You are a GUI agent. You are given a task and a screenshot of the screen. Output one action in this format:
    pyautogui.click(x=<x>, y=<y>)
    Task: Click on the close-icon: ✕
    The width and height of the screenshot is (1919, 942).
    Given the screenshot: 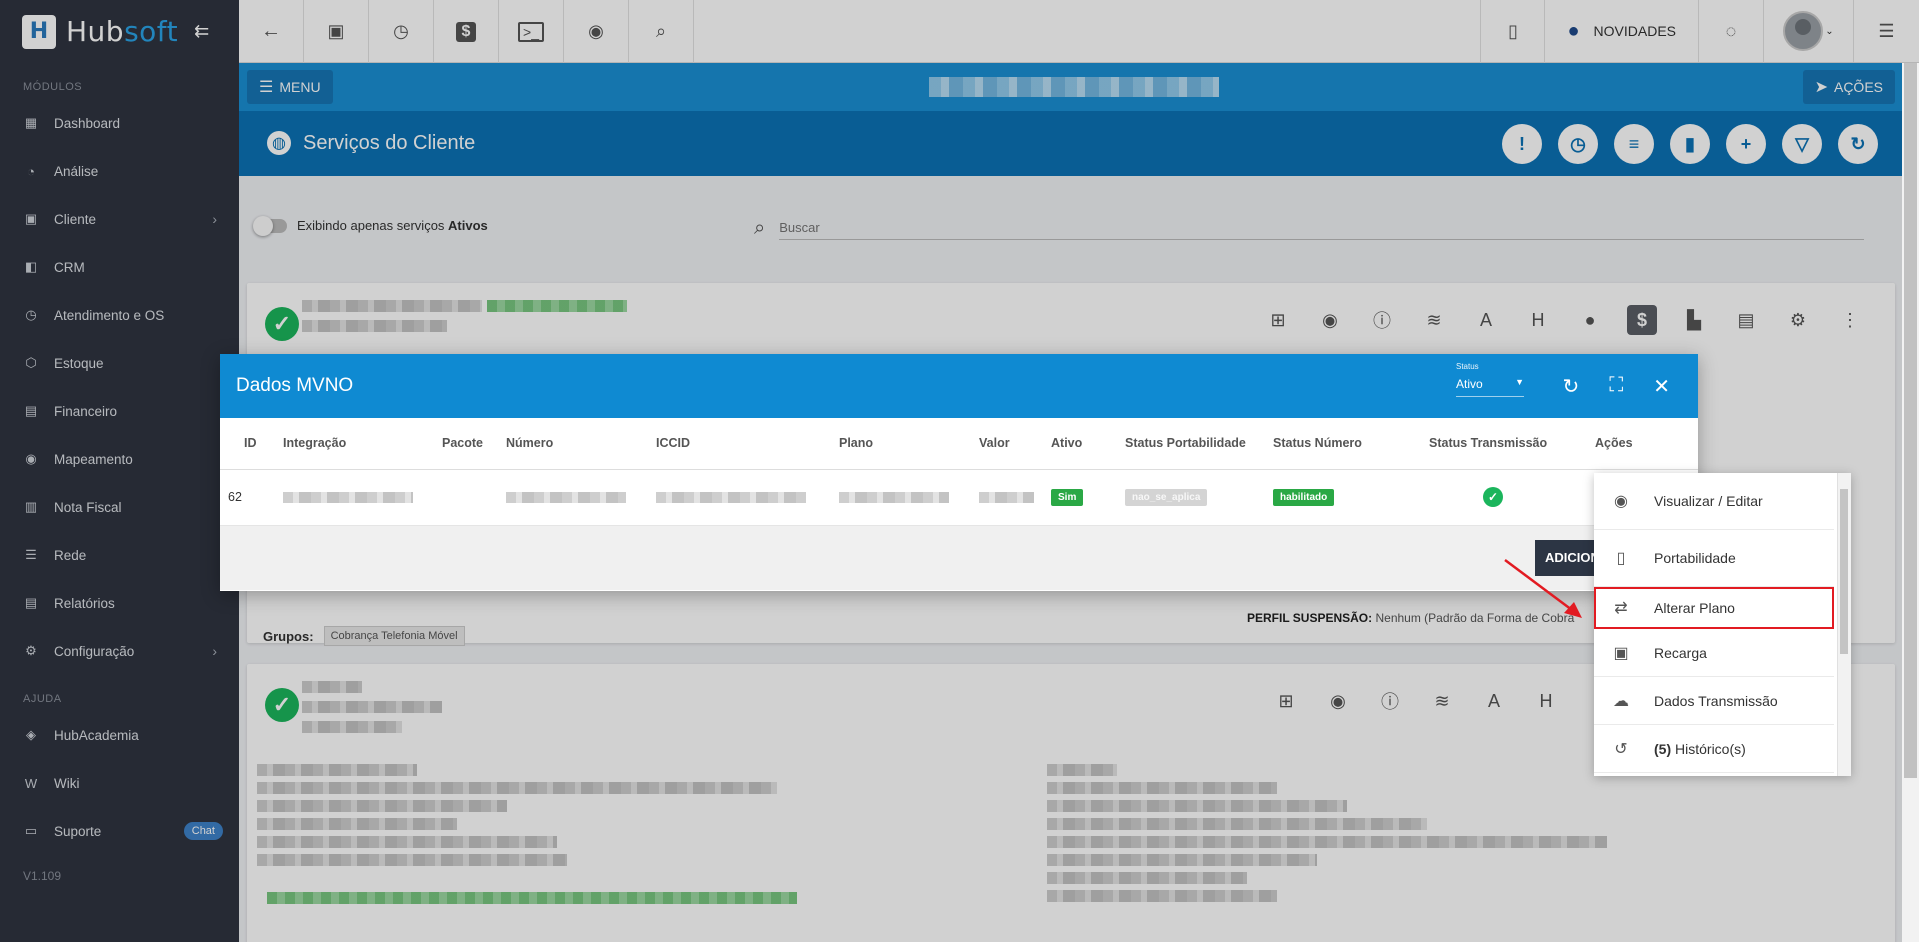 What is the action you would take?
    pyautogui.click(x=1661, y=386)
    